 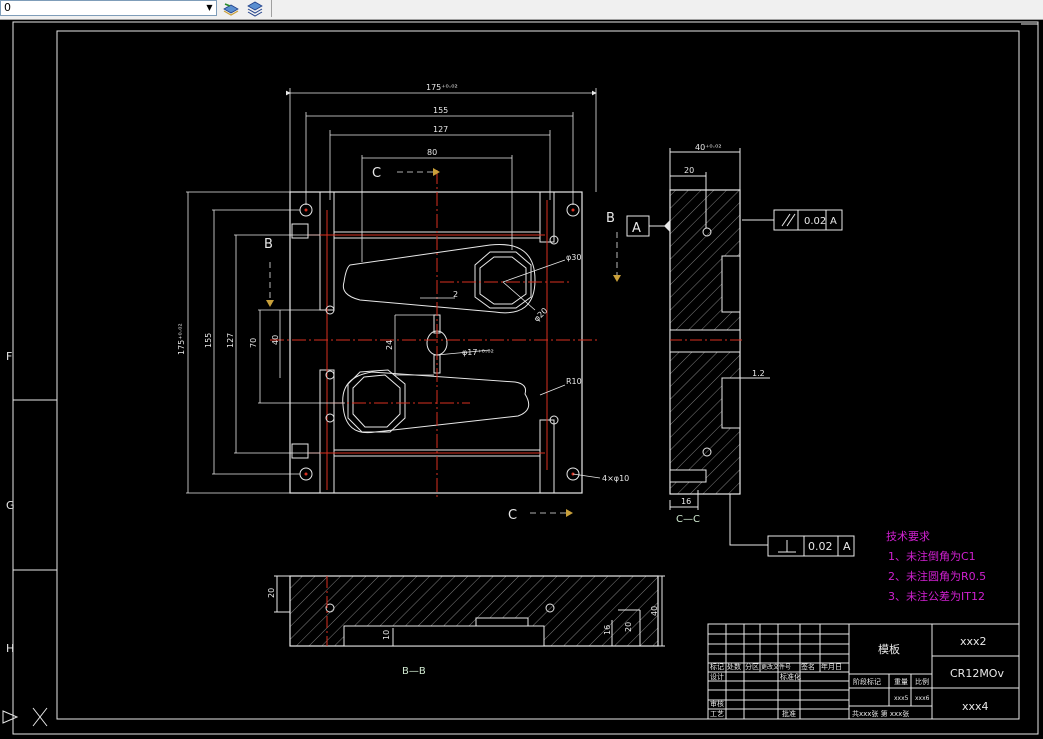 What do you see at coordinates (414, 671) in the screenshot?
I see `section-bb-label: B—B` at bounding box center [414, 671].